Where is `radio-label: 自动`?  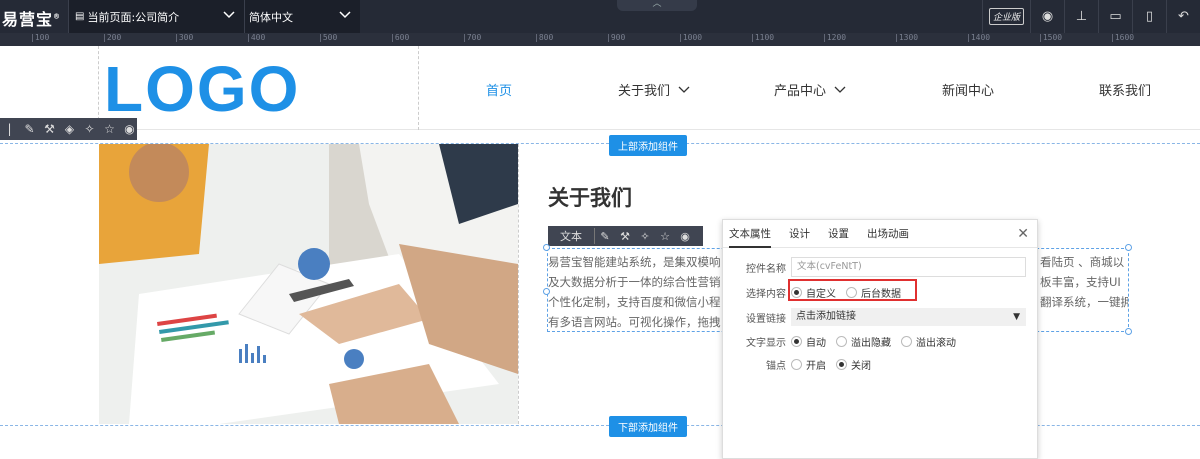
radio-label: 自动 is located at coordinates (816, 343).